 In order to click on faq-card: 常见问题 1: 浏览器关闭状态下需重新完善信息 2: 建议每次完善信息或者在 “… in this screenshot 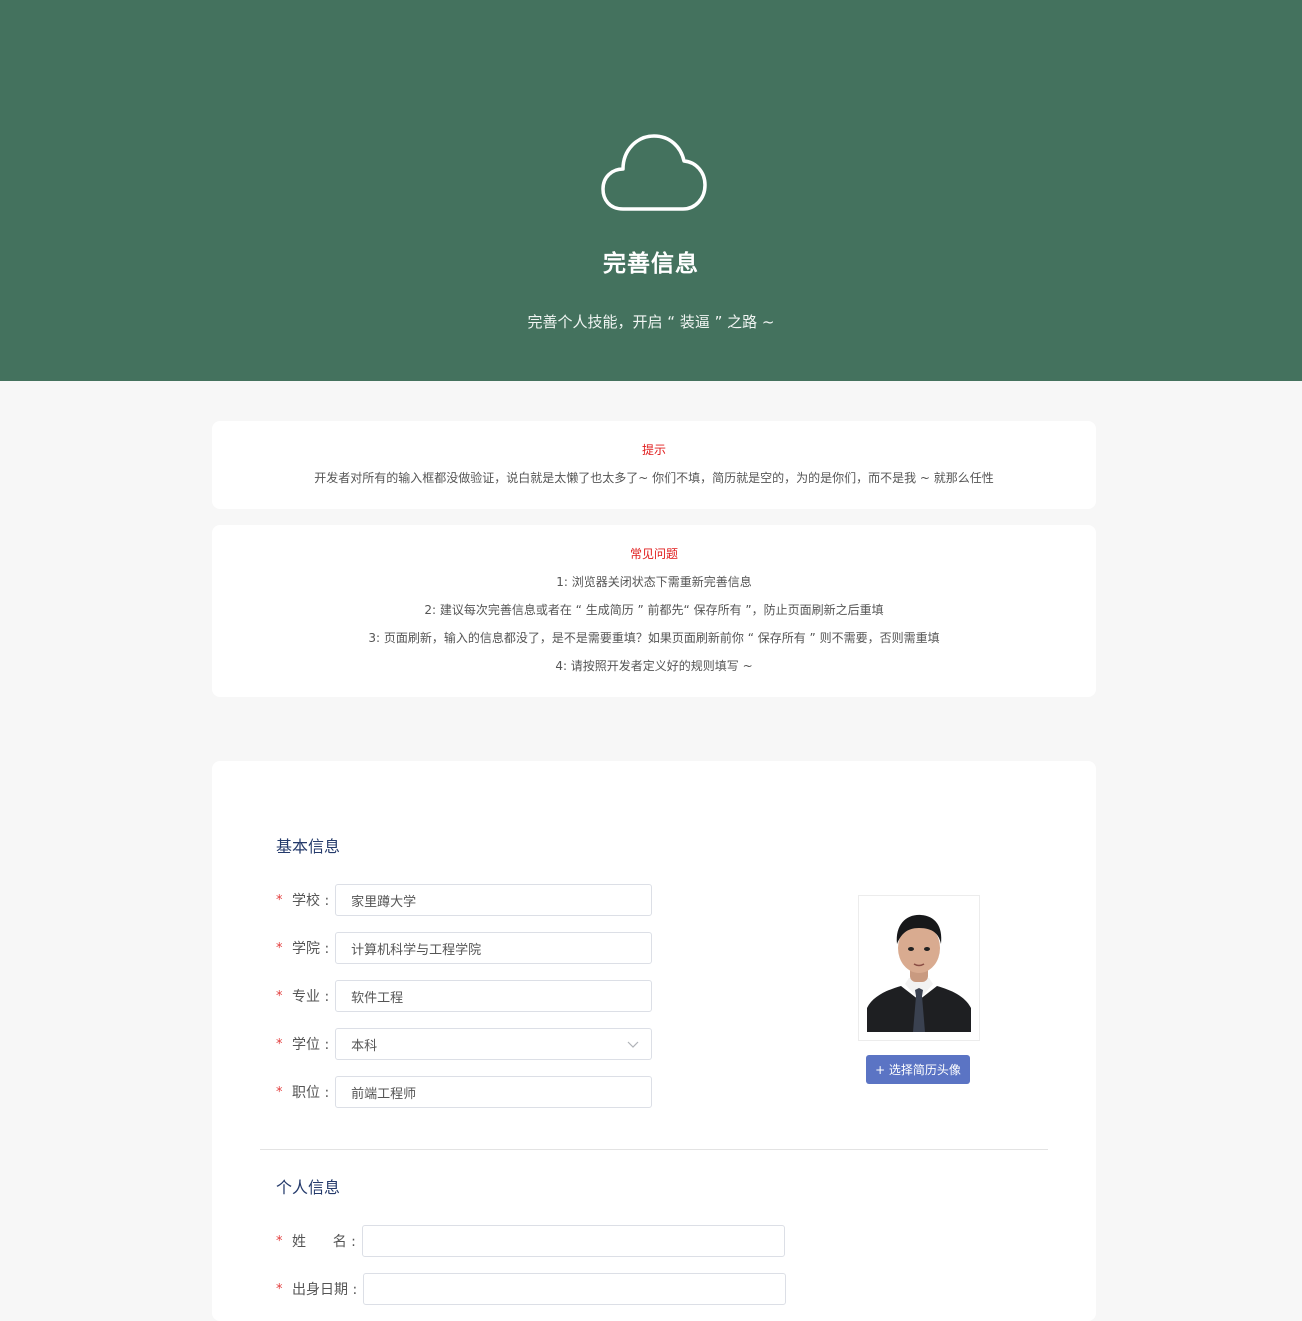, I will do `click(654, 611)`.